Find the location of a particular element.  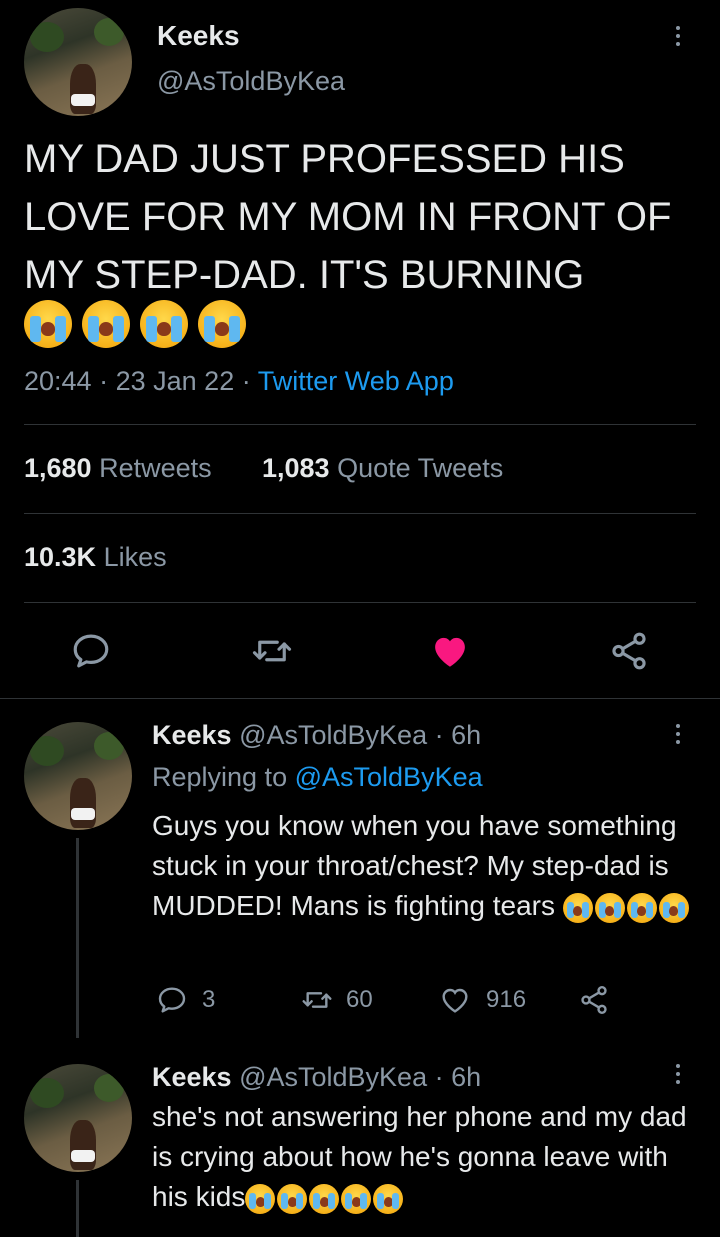

like-button: 916 is located at coordinates (482, 1000).